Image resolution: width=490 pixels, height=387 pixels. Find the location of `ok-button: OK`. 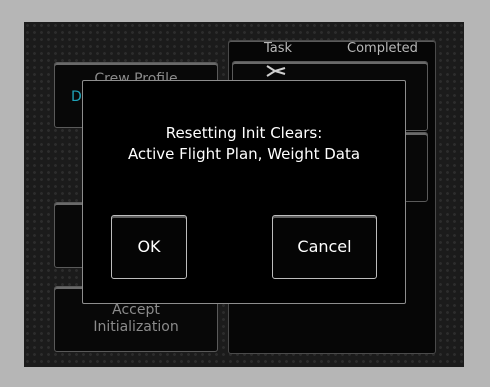

ok-button: OK is located at coordinates (149, 247).